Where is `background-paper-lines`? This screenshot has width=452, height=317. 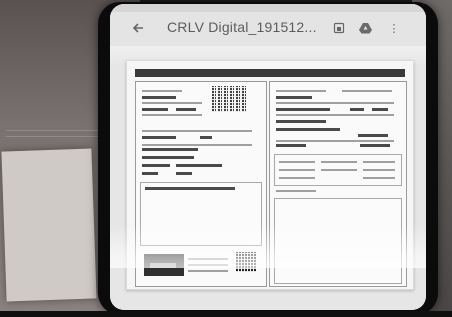
background-paper-lines is located at coordinates (53, 133).